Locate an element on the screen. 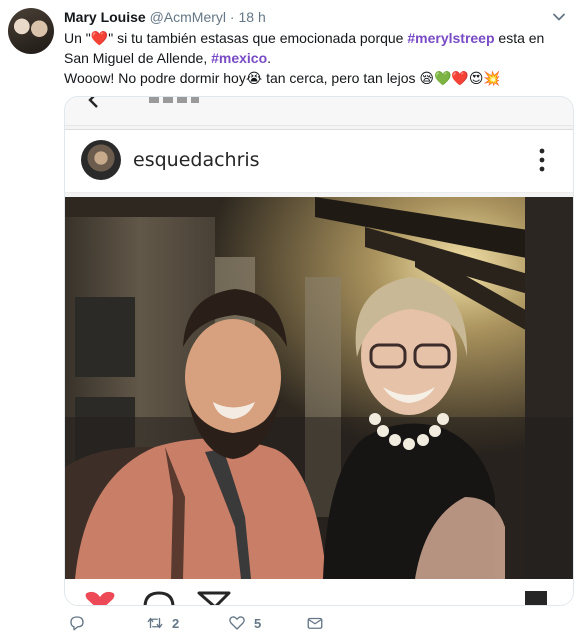  bookmark-icon is located at coordinates (536, 598).